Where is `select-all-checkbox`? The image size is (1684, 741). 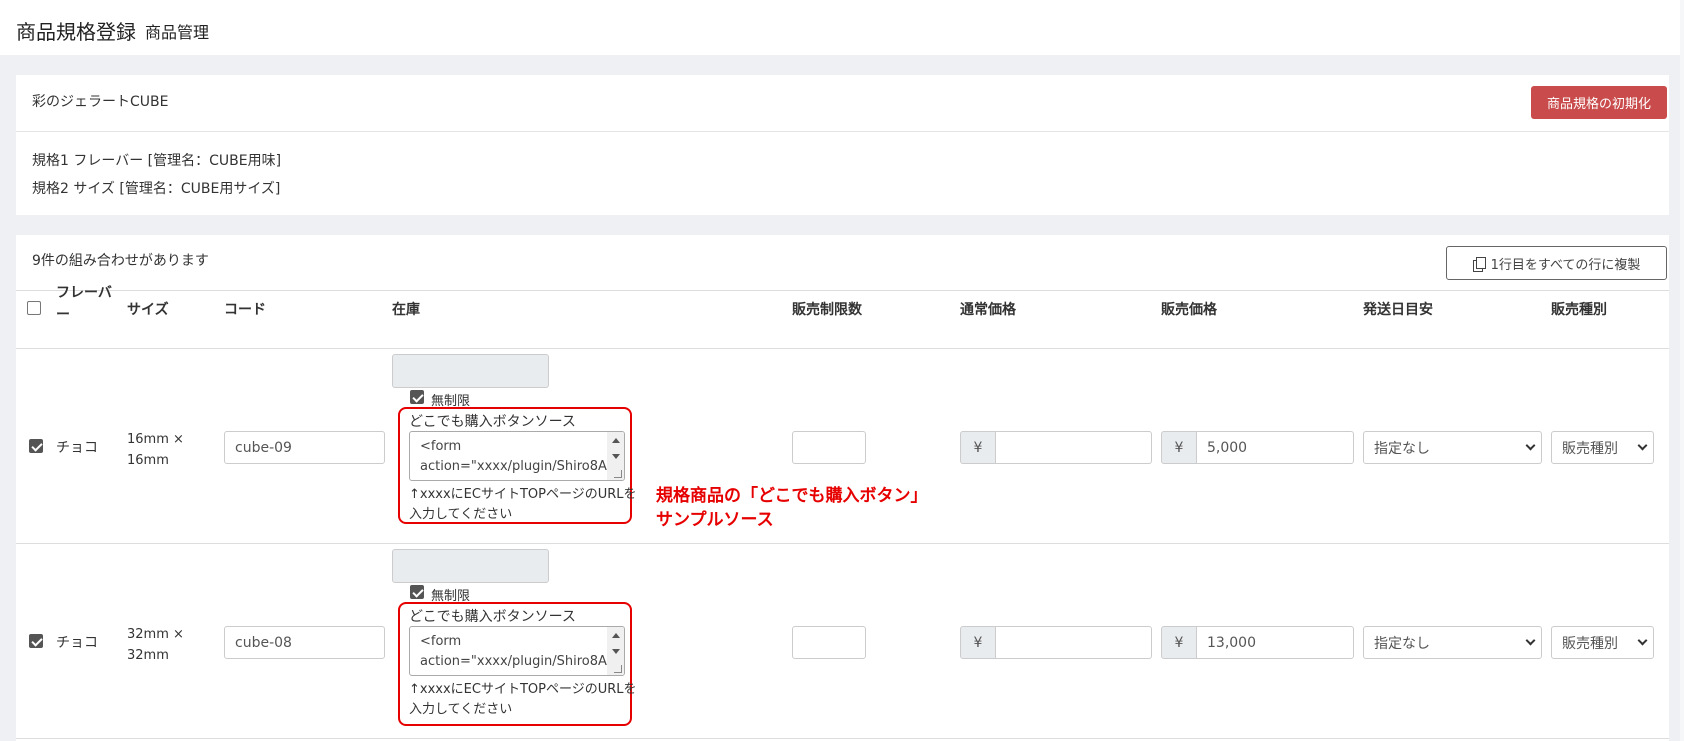 select-all-checkbox is located at coordinates (34, 308).